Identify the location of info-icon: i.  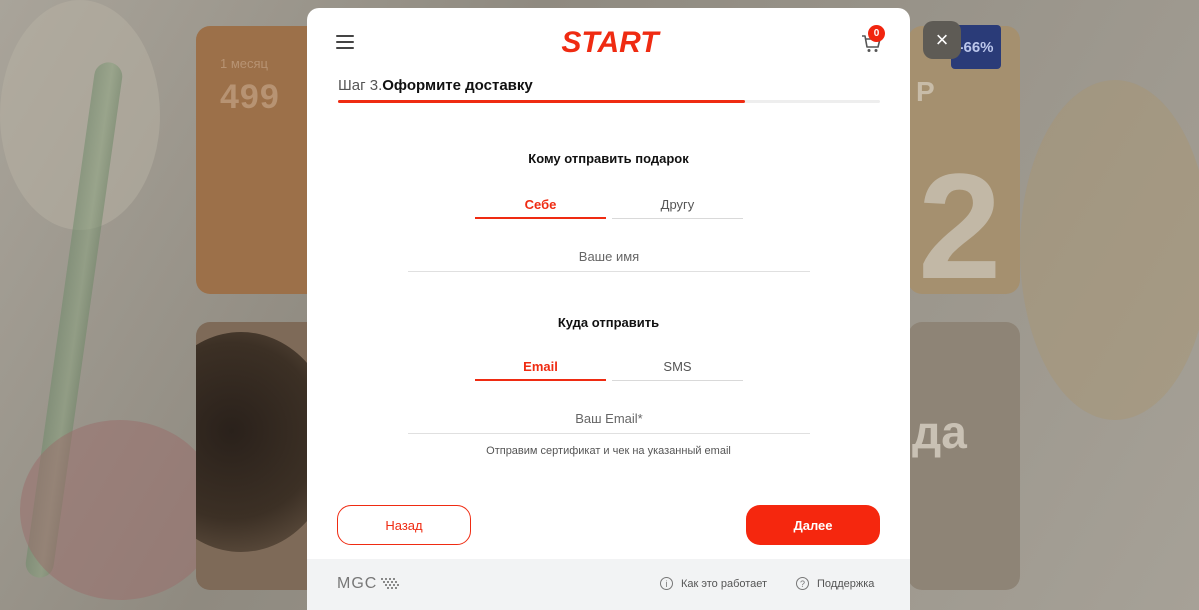
(666, 583).